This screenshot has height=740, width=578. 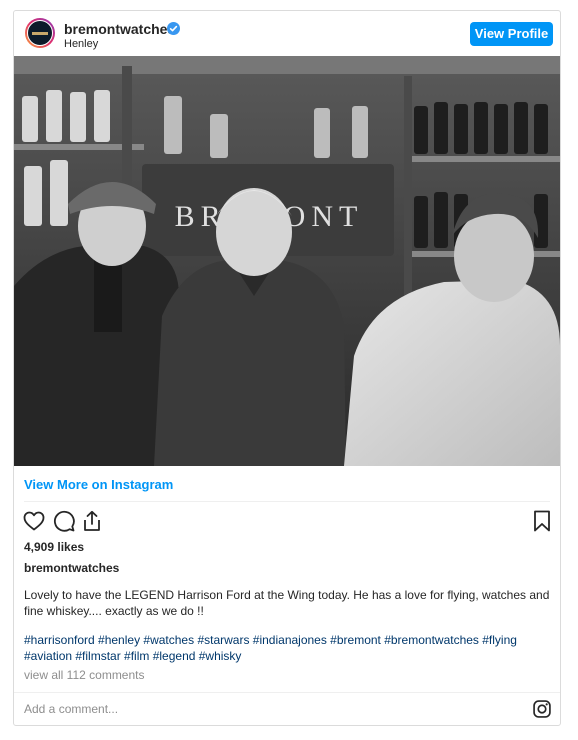 I want to click on location-link: Henley, so click(x=81, y=44).